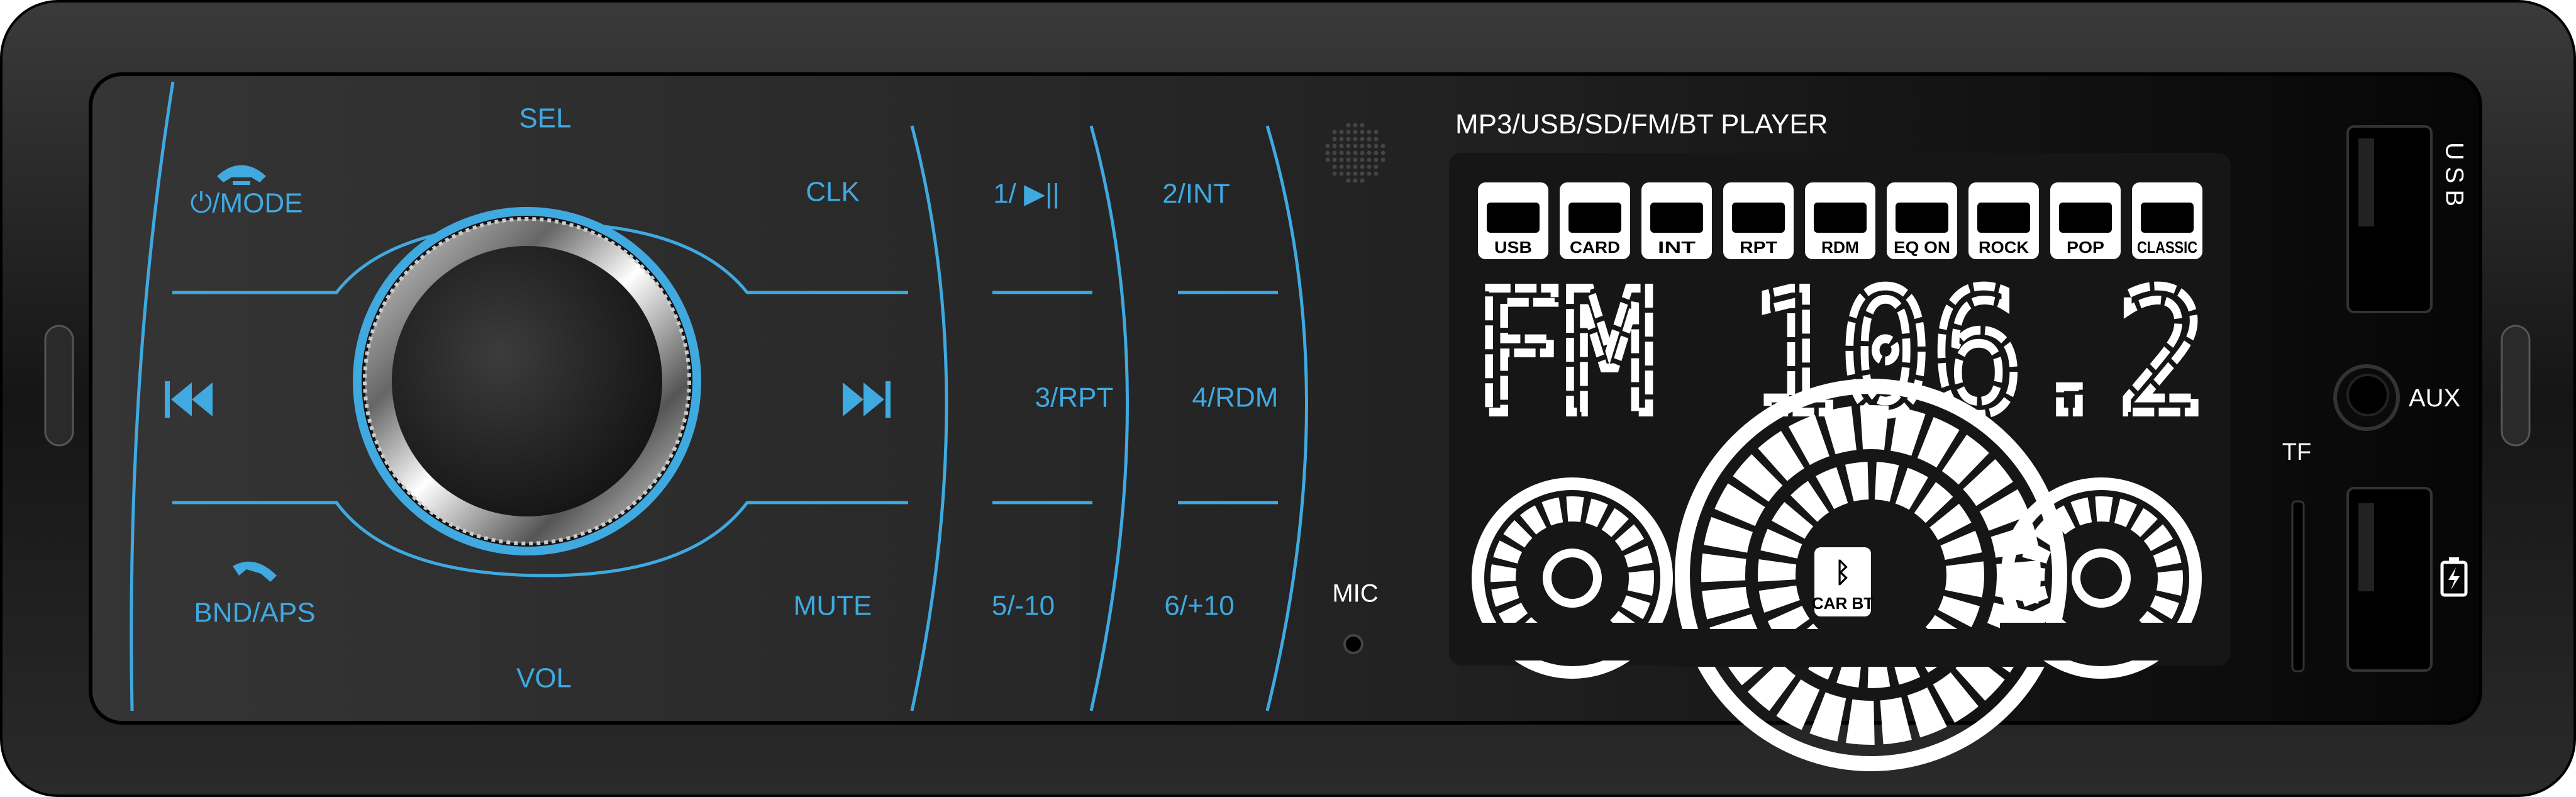 Image resolution: width=2576 pixels, height=797 pixels. I want to click on volume-knob, so click(527, 381).